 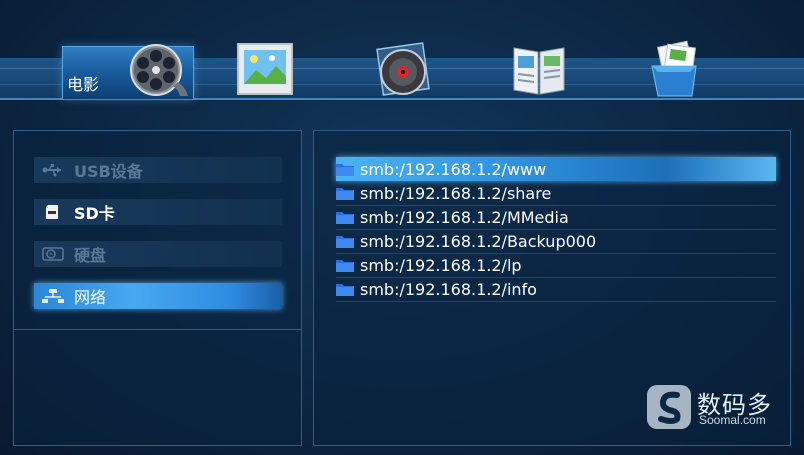 I want to click on file-row: smb:/192.168.1.2/MMedia, so click(x=556, y=217).